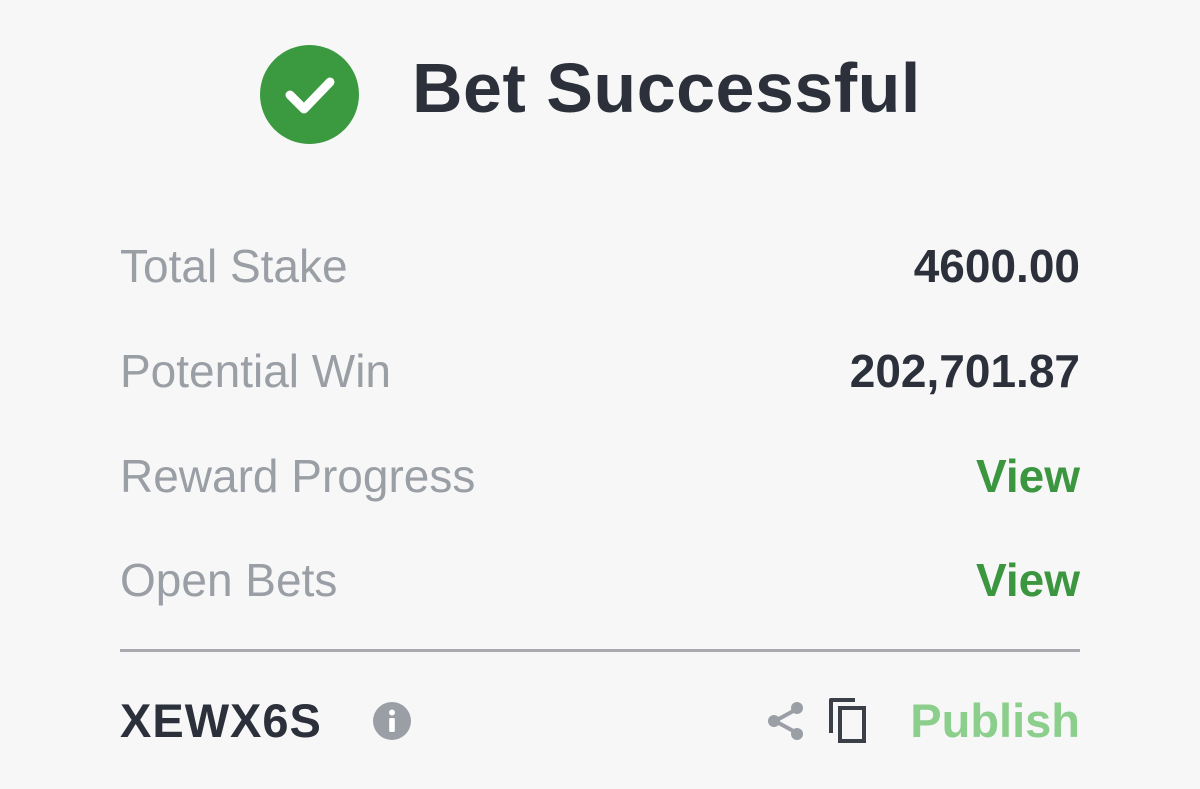 The image size is (1200, 789). What do you see at coordinates (787, 721) in the screenshot?
I see `share-icon` at bounding box center [787, 721].